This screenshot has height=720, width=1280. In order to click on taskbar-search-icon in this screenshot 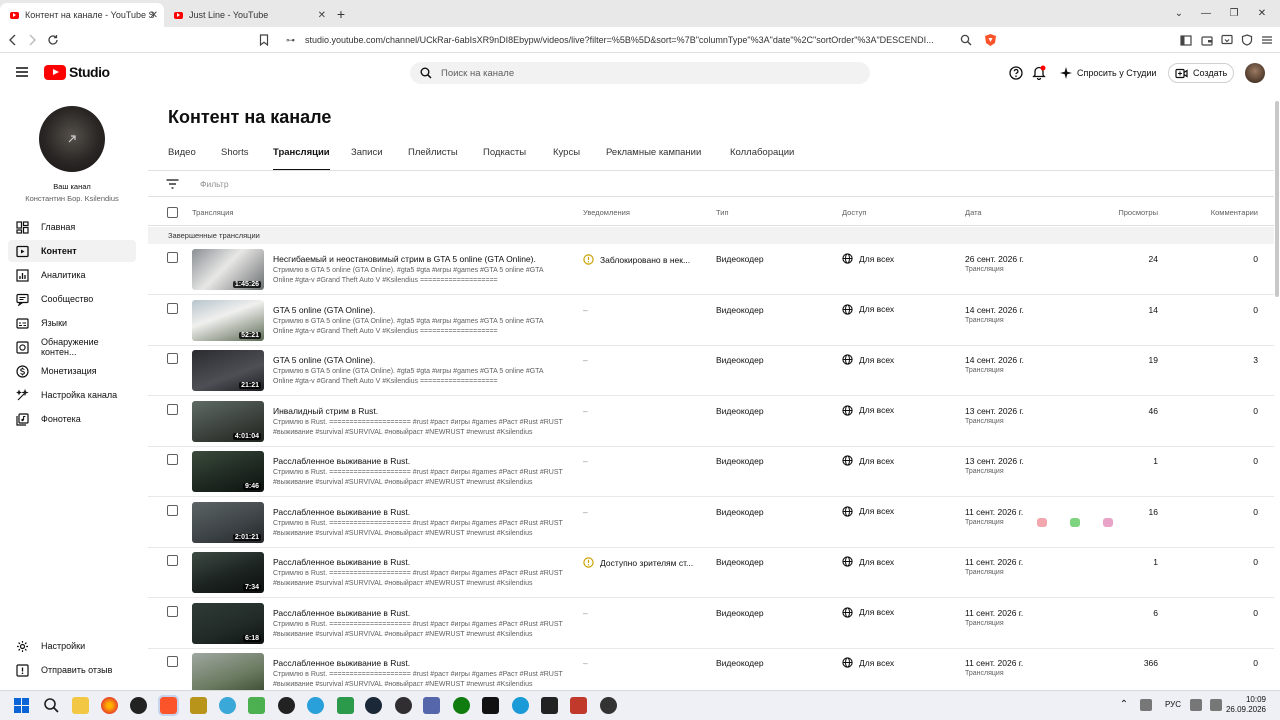, I will do `click(51, 705)`.